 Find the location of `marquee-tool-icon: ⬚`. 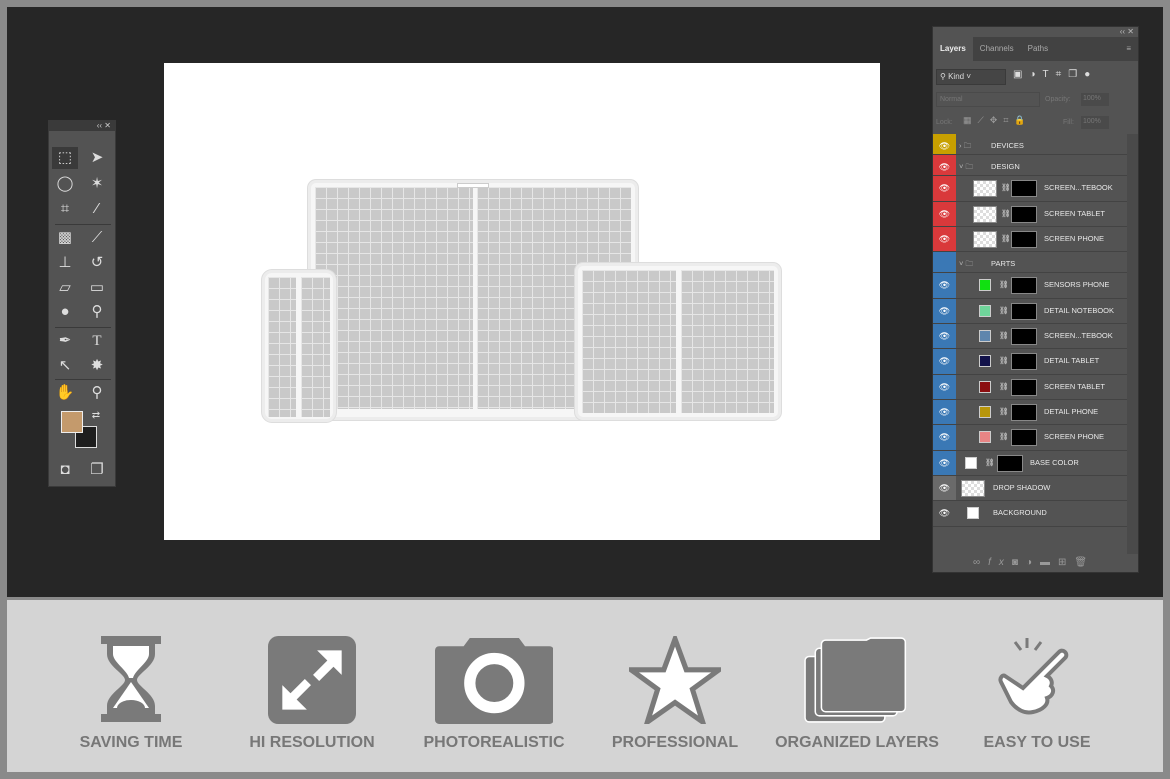

marquee-tool-icon: ⬚ is located at coordinates (65, 158).